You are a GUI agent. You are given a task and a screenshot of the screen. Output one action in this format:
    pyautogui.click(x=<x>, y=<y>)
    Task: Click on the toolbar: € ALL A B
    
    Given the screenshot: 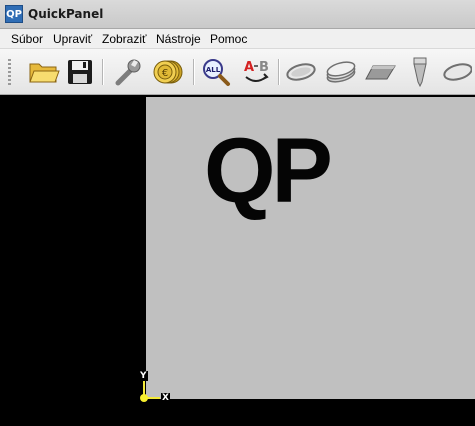 What is the action you would take?
    pyautogui.click(x=237, y=72)
    